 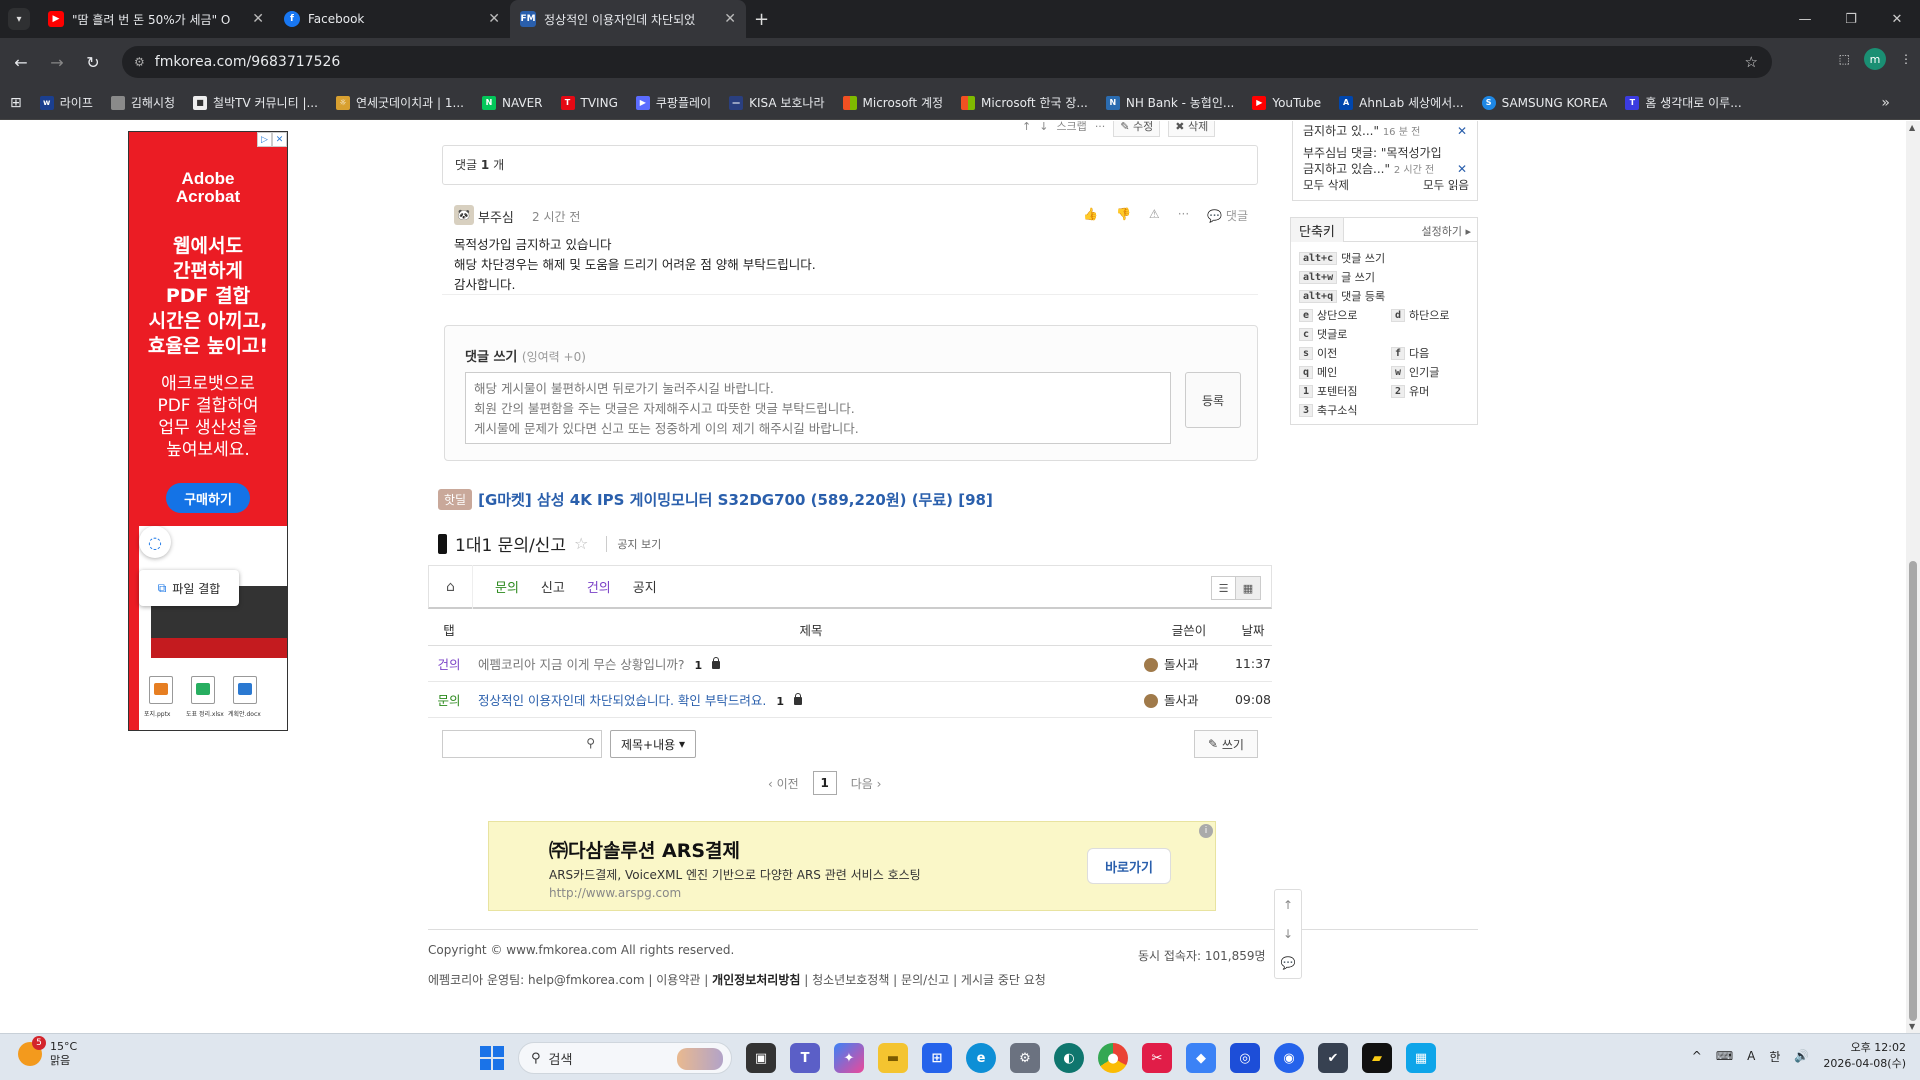 What do you see at coordinates (1805, 19) in the screenshot?
I see `minimize-icon: —` at bounding box center [1805, 19].